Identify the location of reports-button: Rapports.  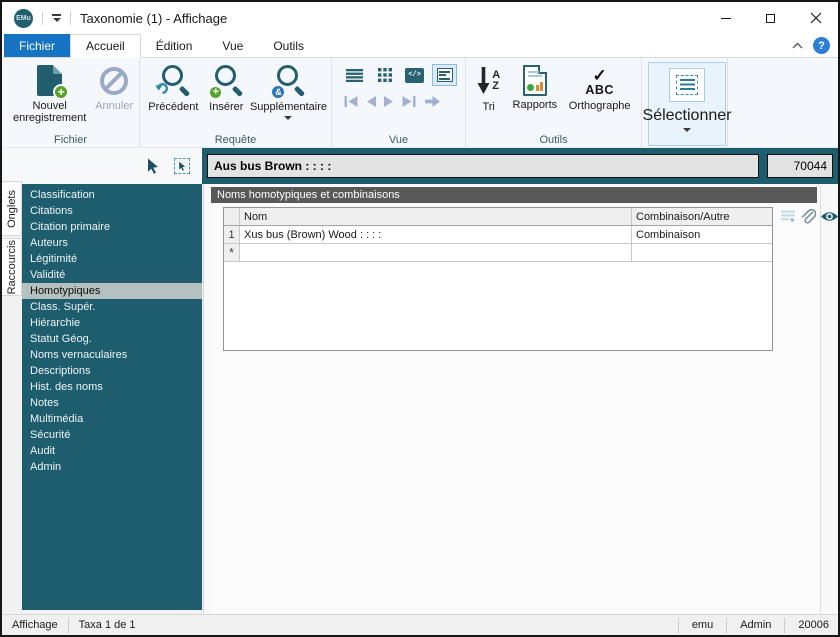
(534, 85).